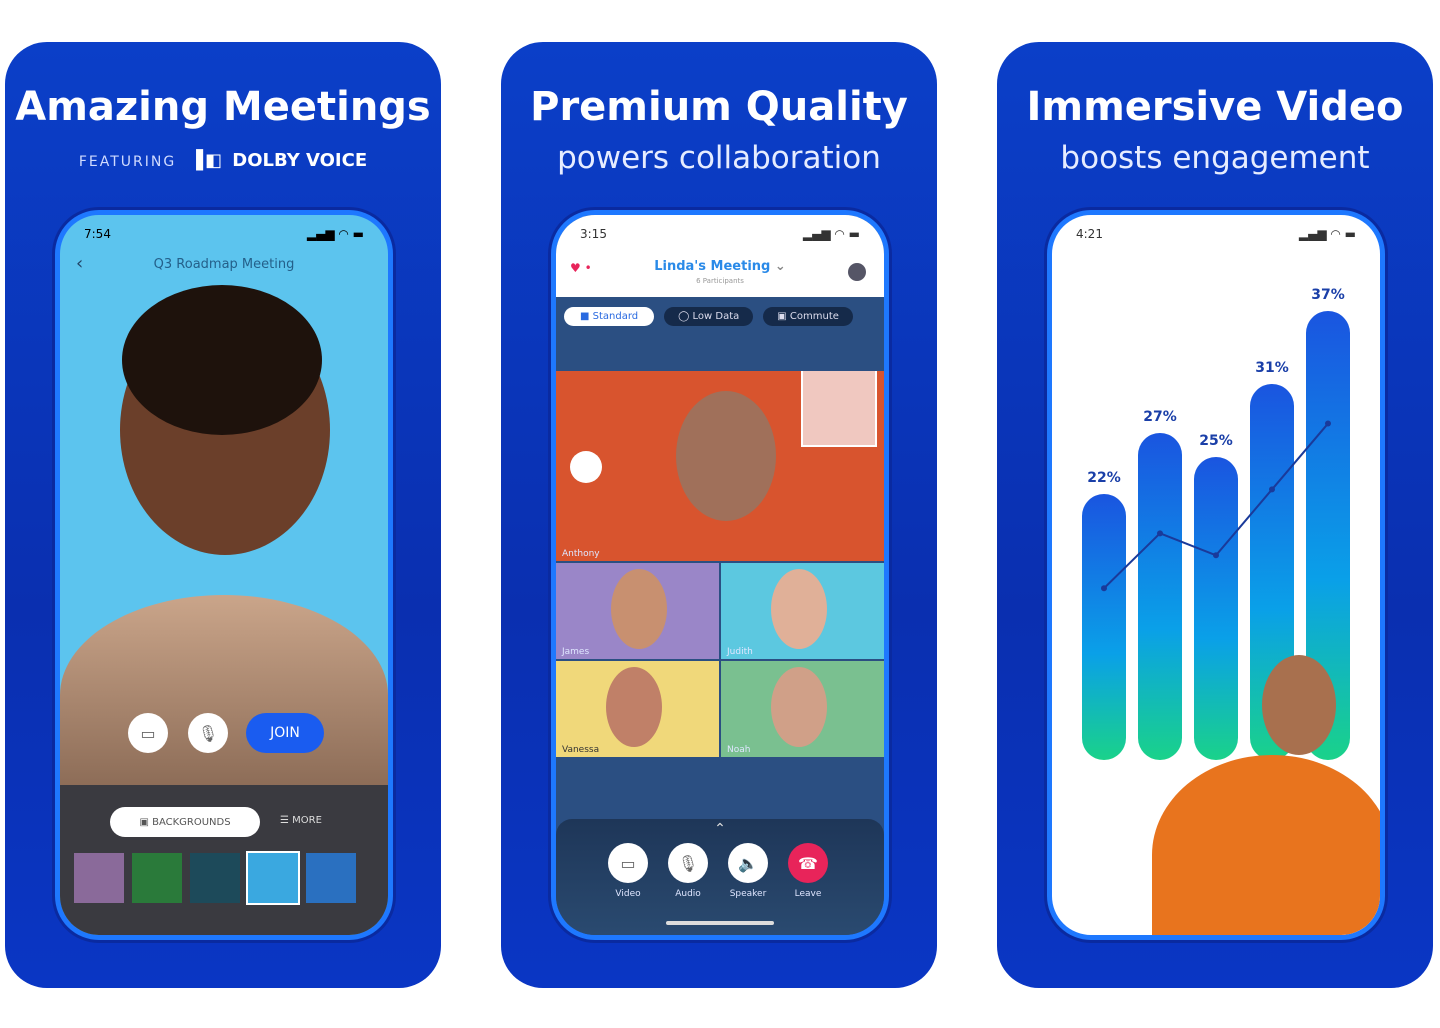  What do you see at coordinates (307, 820) in the screenshot?
I see `more-label: MORE` at bounding box center [307, 820].